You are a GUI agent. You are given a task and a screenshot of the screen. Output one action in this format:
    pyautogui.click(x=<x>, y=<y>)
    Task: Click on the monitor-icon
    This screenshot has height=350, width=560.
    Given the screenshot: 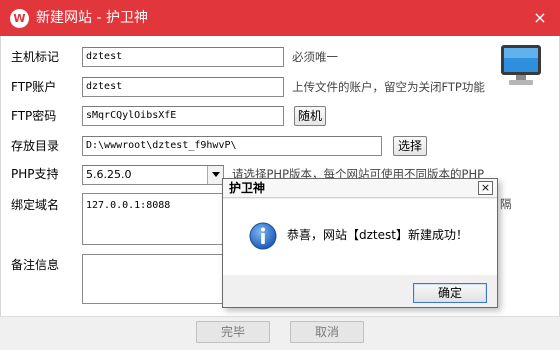 What is the action you would take?
    pyautogui.click(x=521, y=65)
    